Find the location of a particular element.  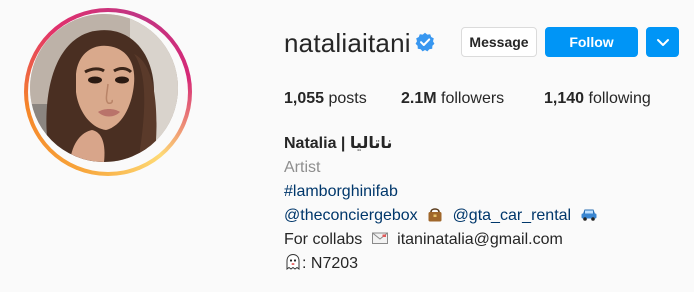

story-ring is located at coordinates (108, 92).